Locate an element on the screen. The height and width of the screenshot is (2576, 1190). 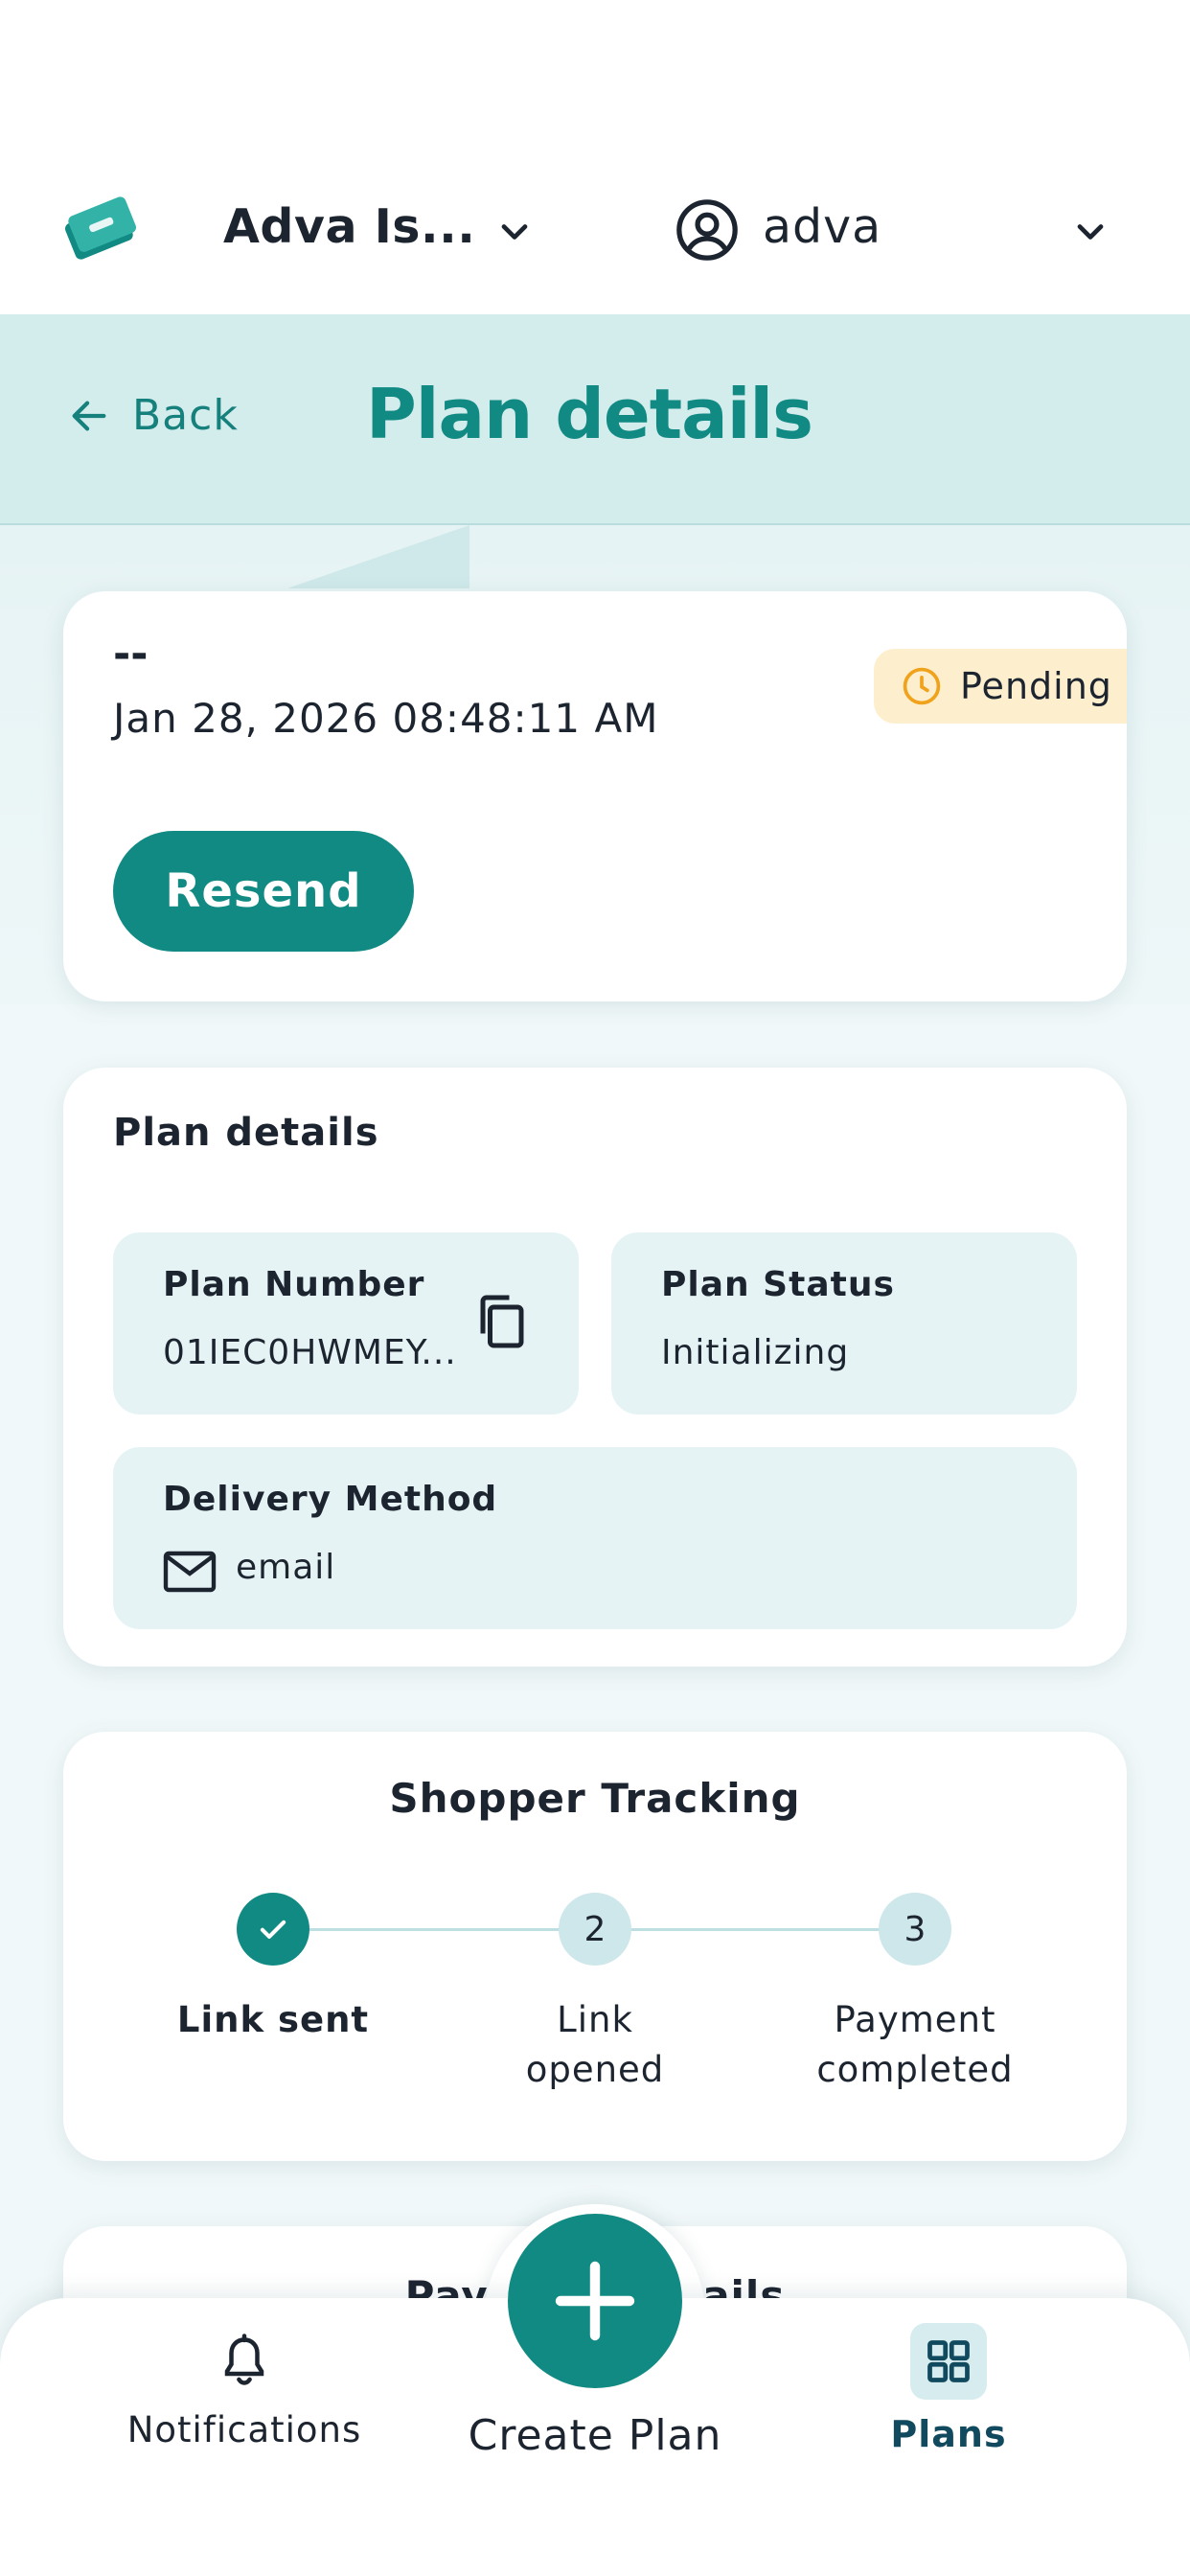
create-plan-label: Create Plan is located at coordinates (595, 2435).